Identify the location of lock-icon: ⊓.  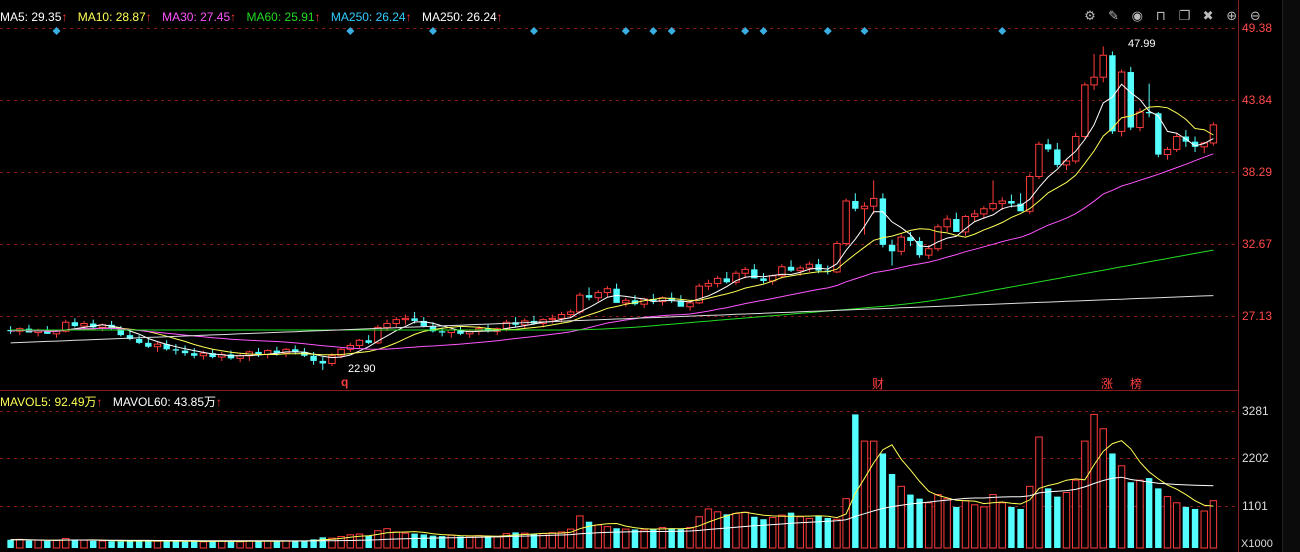
(1161, 16).